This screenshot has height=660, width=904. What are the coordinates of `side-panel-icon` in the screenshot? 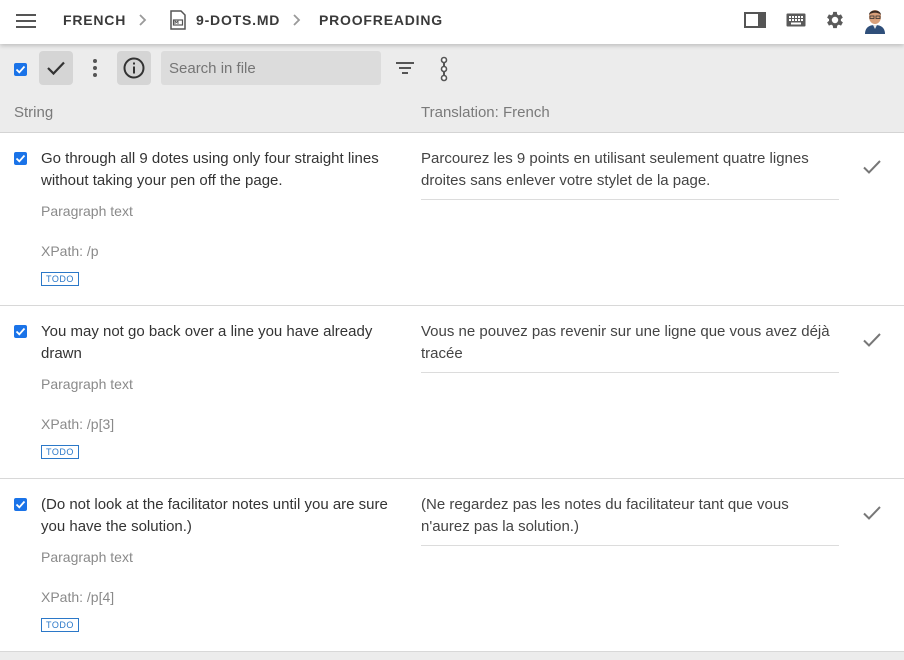 It's located at (755, 20).